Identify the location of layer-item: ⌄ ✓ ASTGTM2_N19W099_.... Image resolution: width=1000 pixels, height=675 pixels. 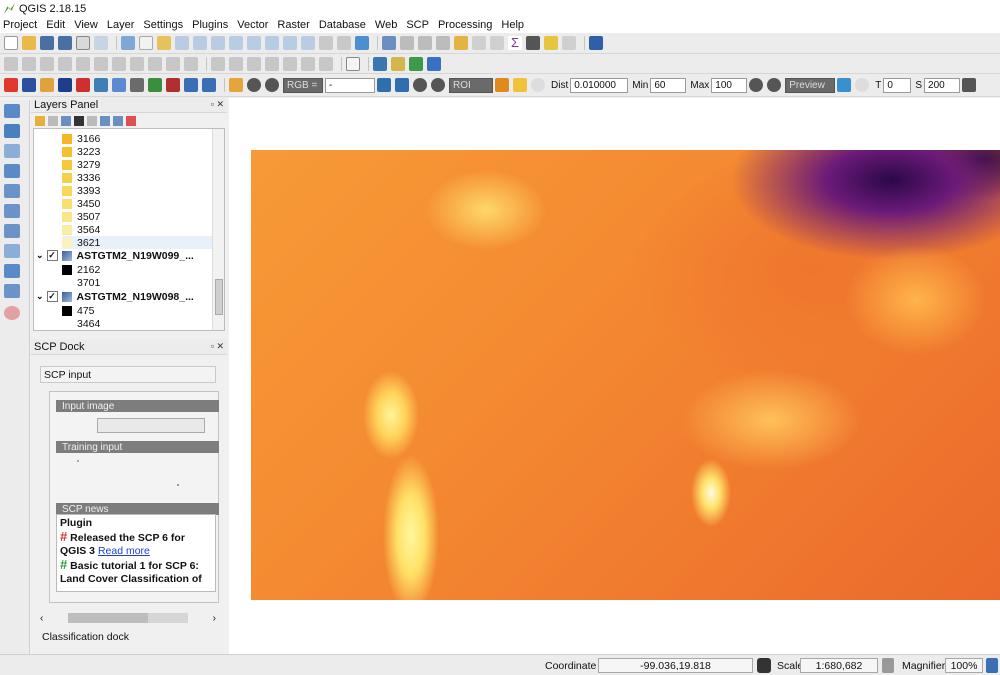
(115, 255).